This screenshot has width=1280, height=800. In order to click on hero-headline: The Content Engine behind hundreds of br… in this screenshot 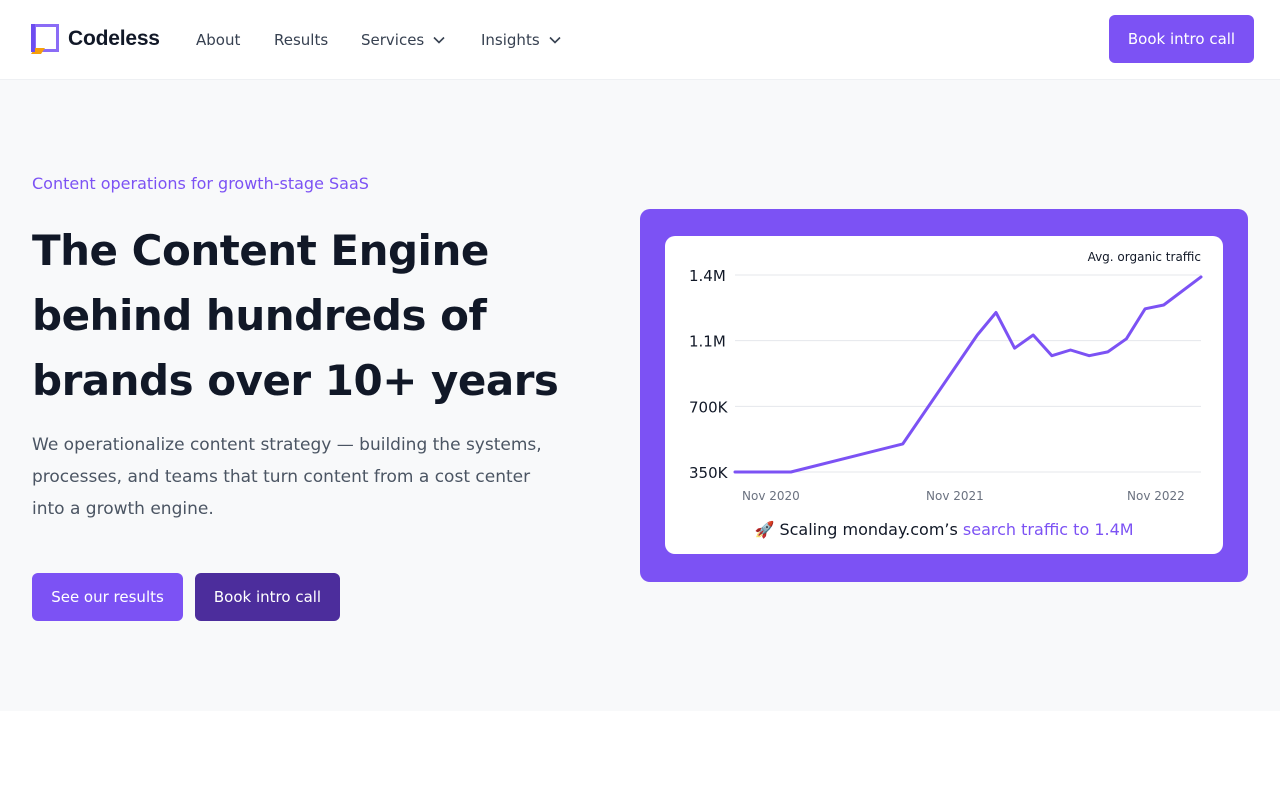, I will do `click(295, 315)`.